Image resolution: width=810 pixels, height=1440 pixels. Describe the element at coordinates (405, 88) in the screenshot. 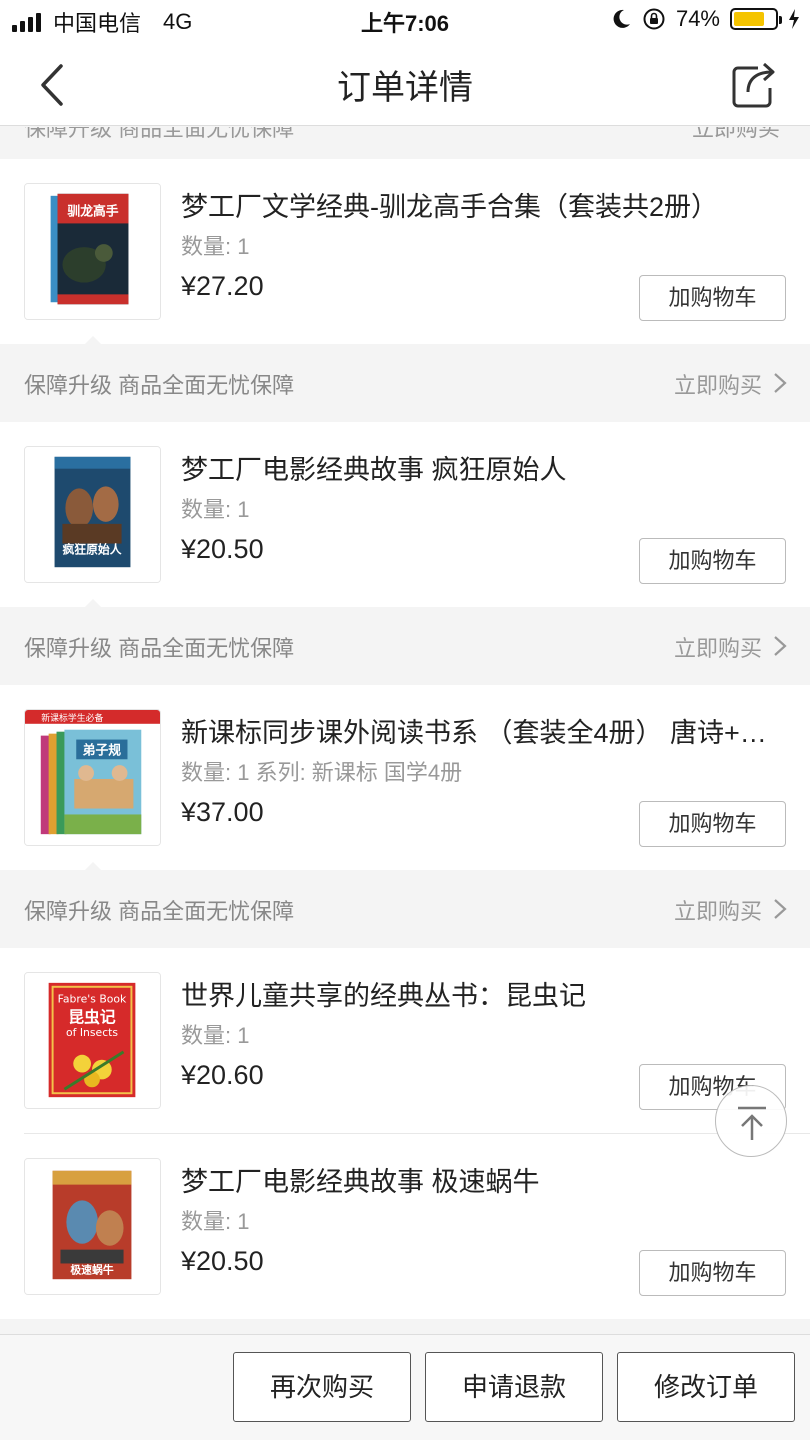

I see `page-title: 订单详情` at that location.